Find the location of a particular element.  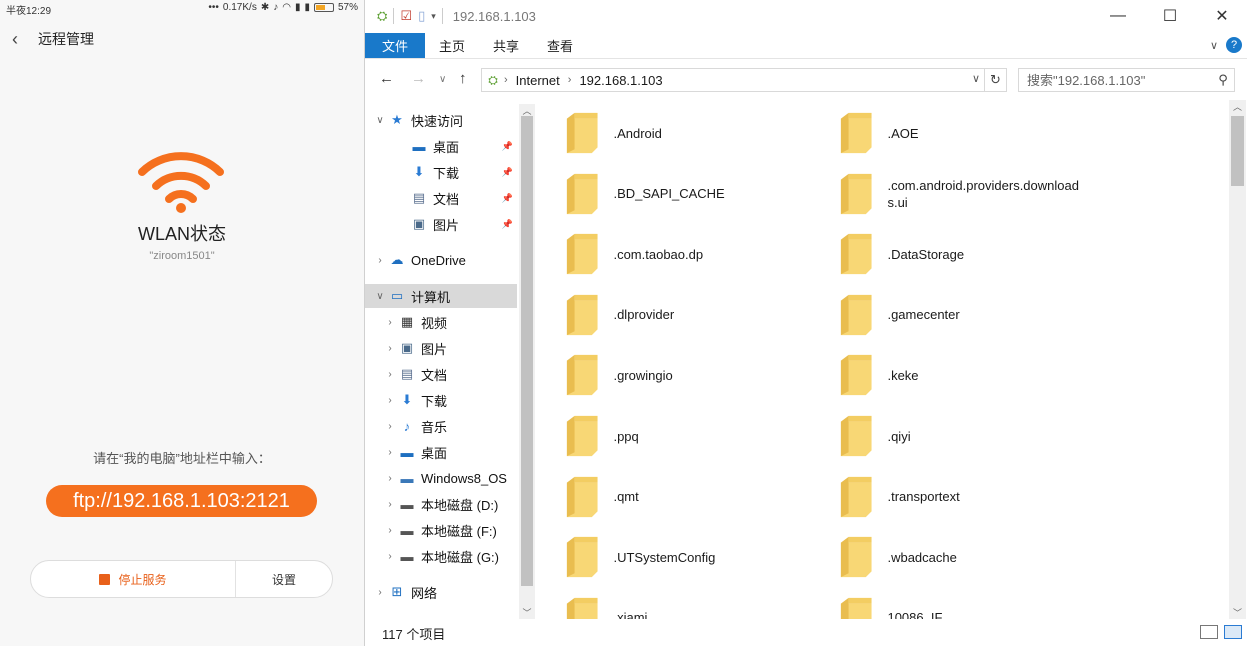

navigation-scrollbar: ︿ ﹀ is located at coordinates (527, 361).